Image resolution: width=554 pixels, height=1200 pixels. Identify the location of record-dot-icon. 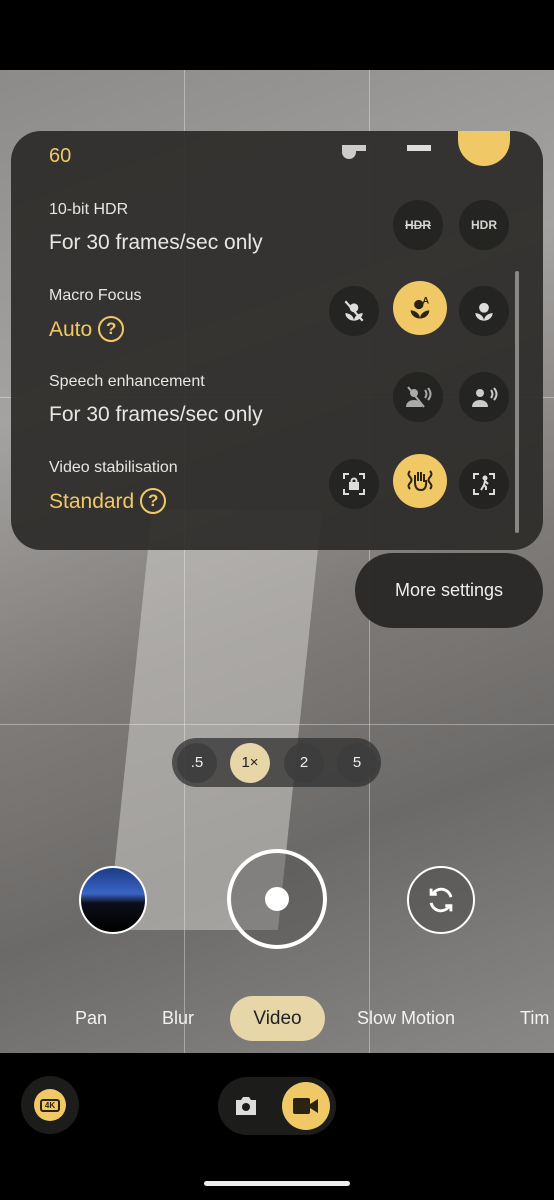
(277, 899).